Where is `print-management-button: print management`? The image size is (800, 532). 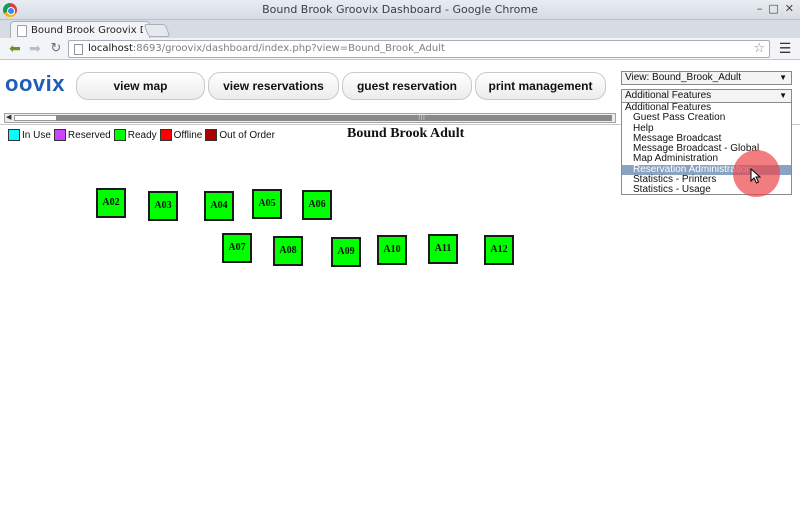
print-management-button: print management is located at coordinates (540, 86).